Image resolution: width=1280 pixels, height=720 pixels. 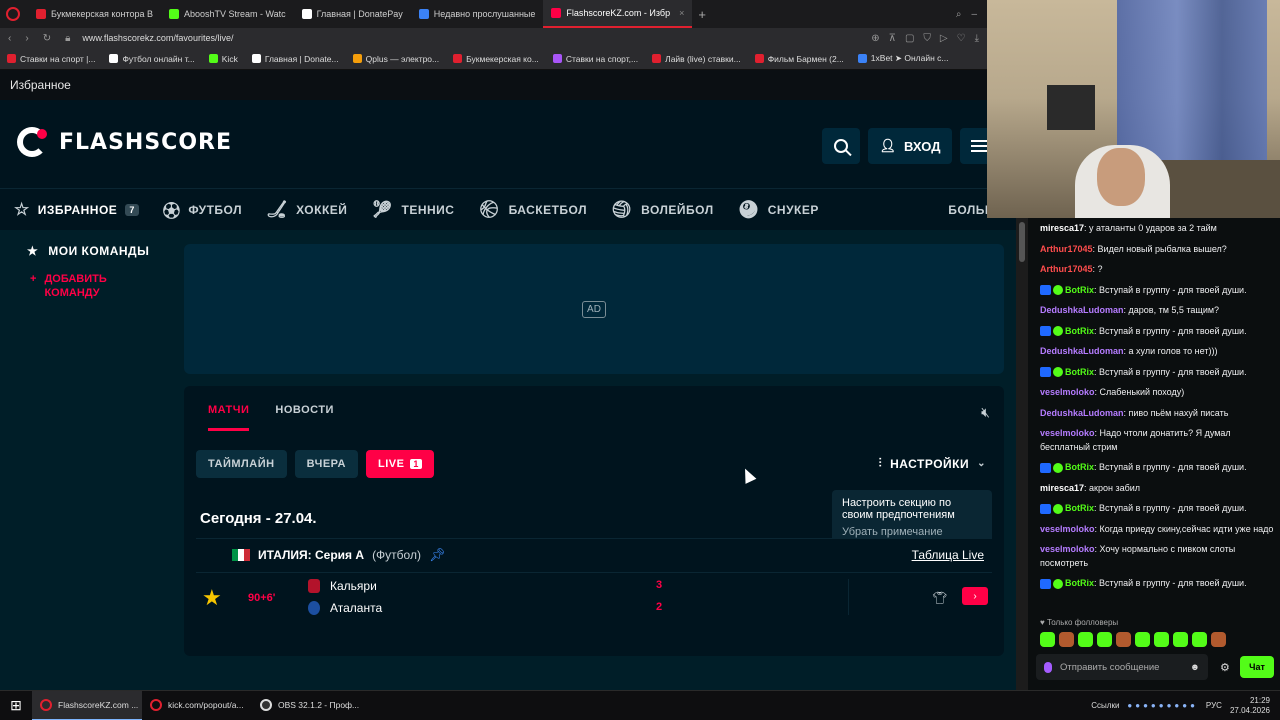 What do you see at coordinates (437, 555) in the screenshot?
I see `pin-icon: 📌︎` at bounding box center [437, 555].